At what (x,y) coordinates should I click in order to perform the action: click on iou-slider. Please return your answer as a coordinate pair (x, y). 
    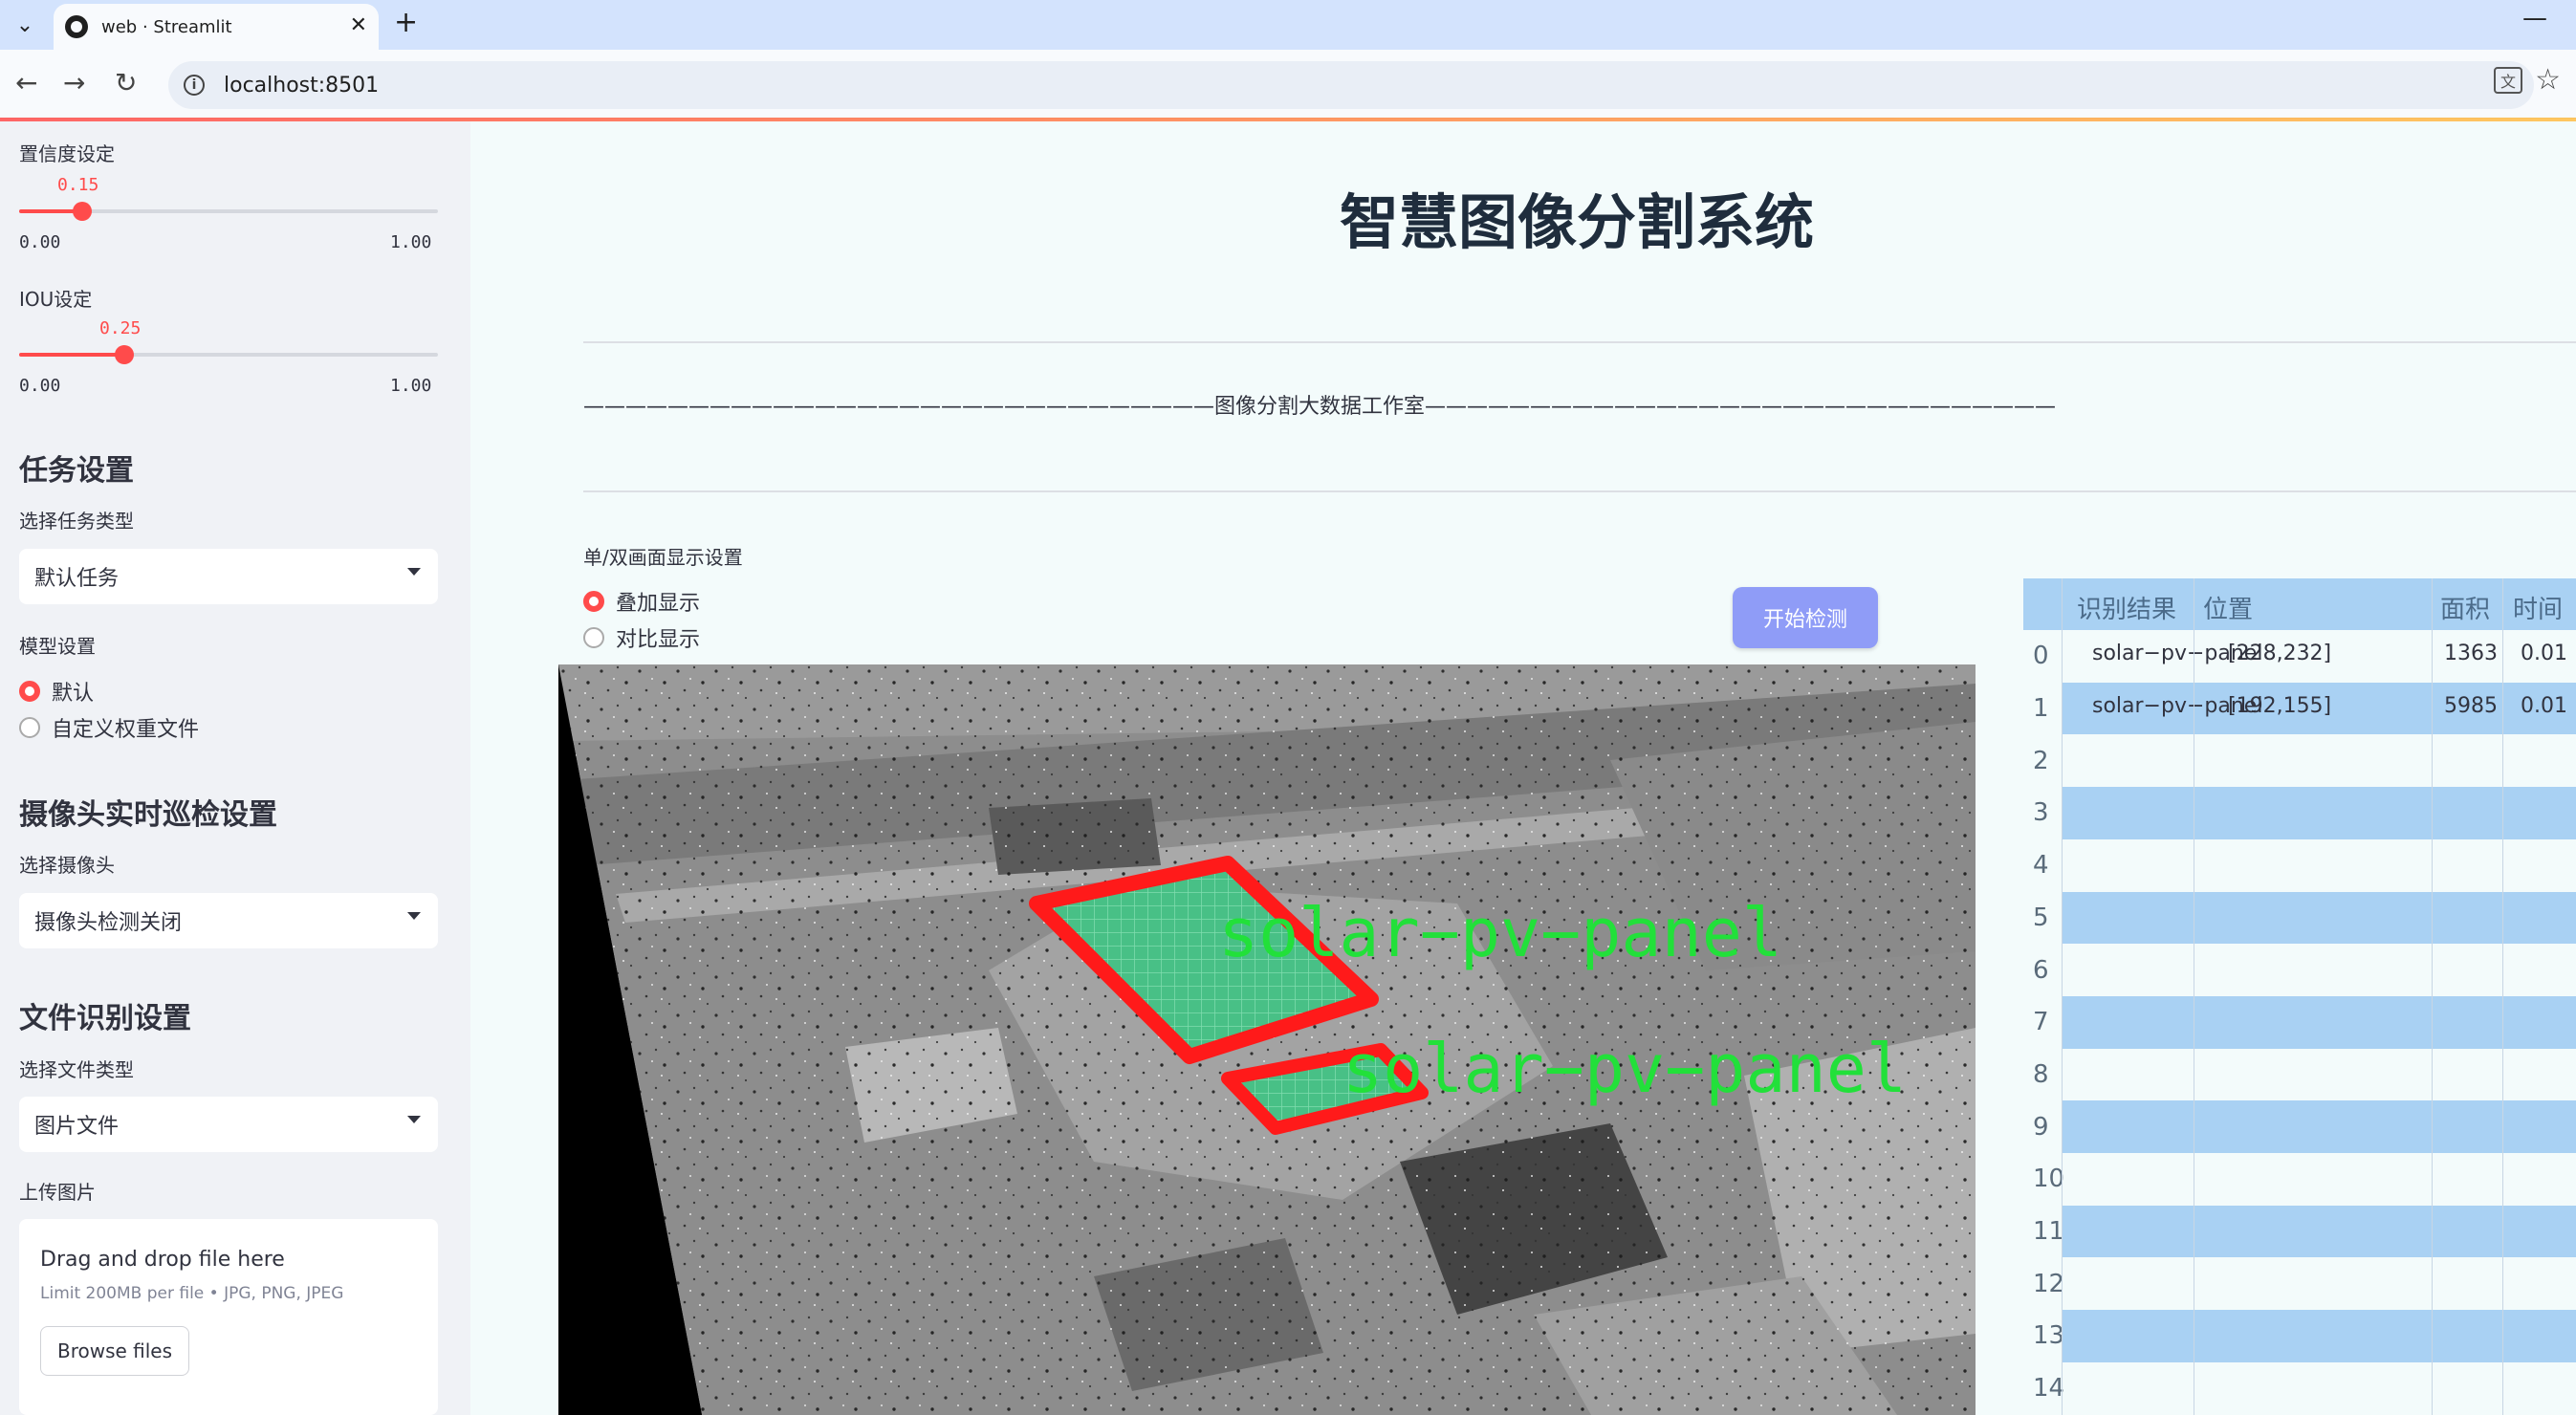
    Looking at the image, I should click on (228, 354).